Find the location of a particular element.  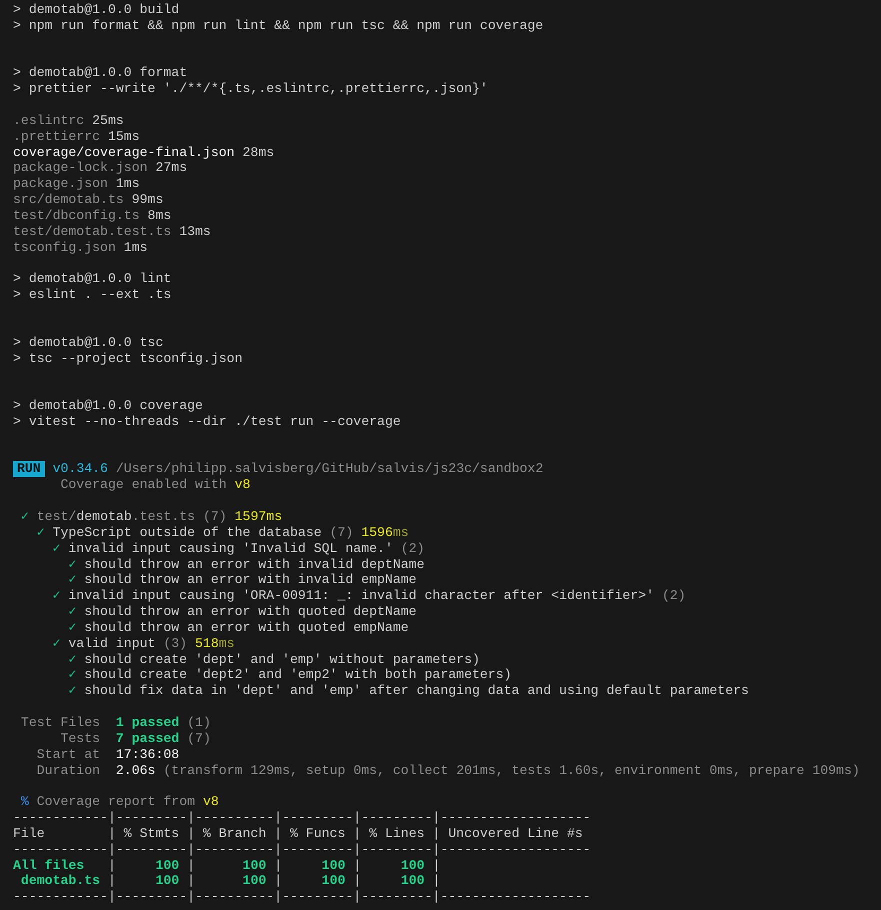

output-line: > demotab@1.0.0 coverage is located at coordinates (108, 406).